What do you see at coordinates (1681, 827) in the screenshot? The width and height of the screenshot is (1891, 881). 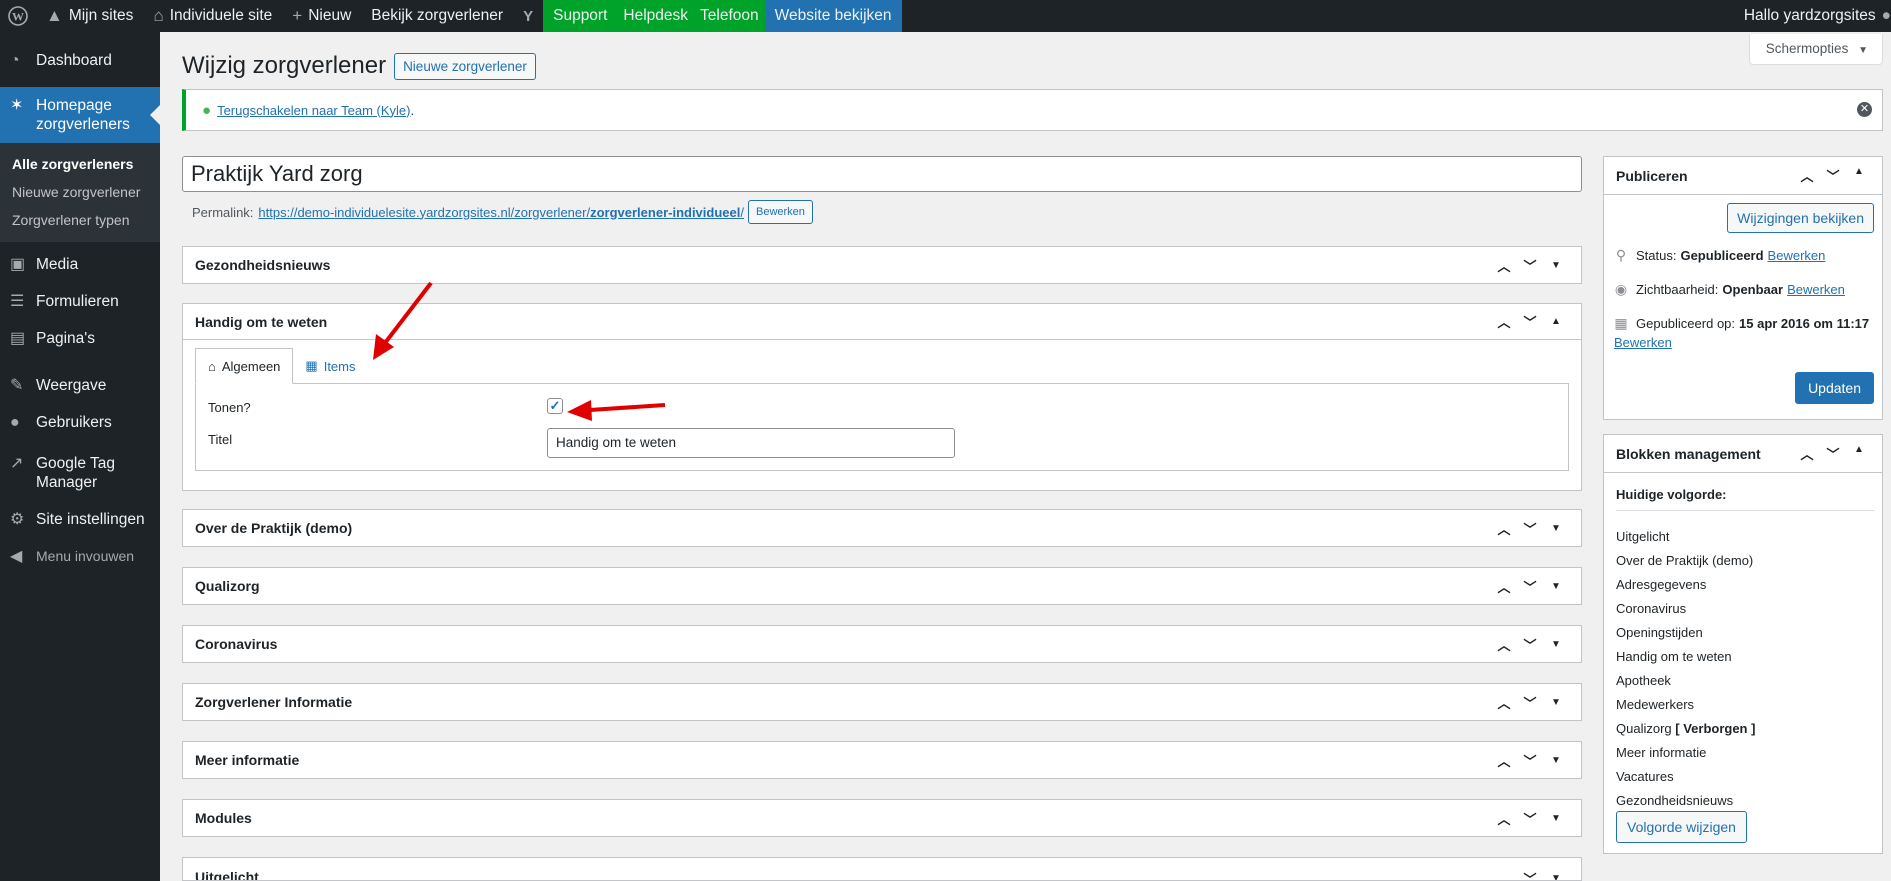 I see `change-order-button: Volgorde wijzigen` at bounding box center [1681, 827].